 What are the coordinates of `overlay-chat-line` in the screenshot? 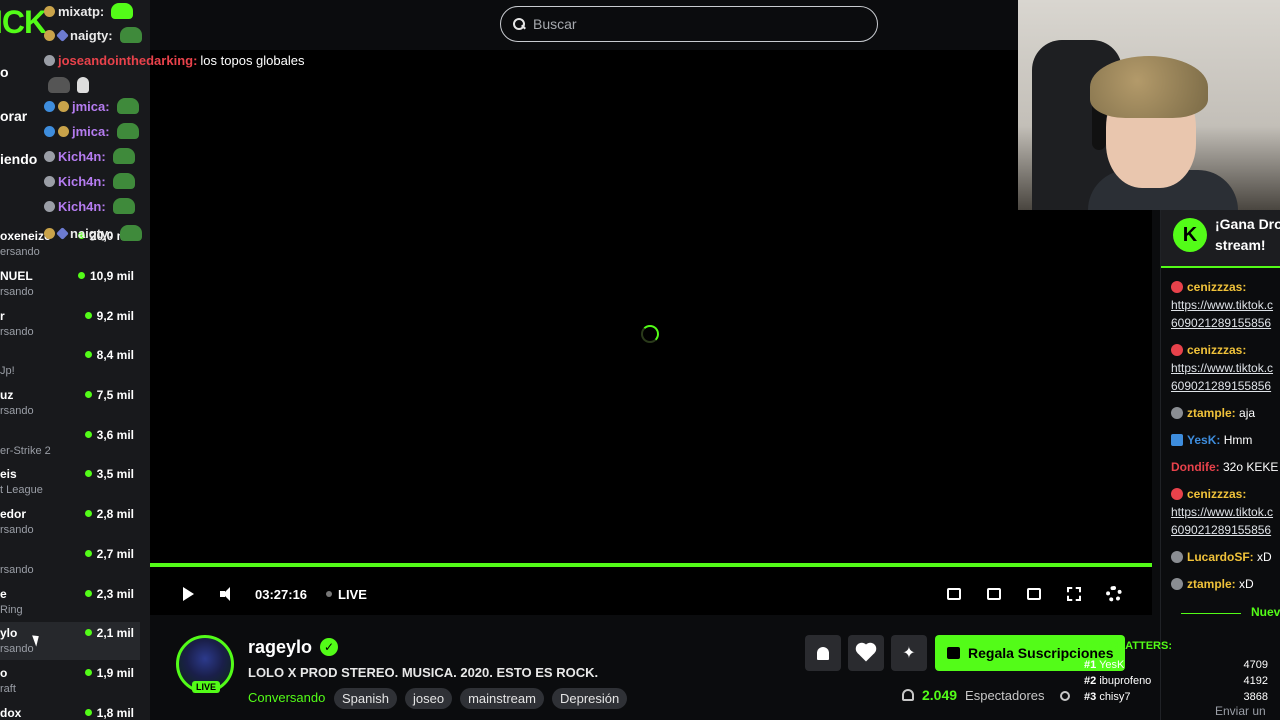 It's located at (66, 85).